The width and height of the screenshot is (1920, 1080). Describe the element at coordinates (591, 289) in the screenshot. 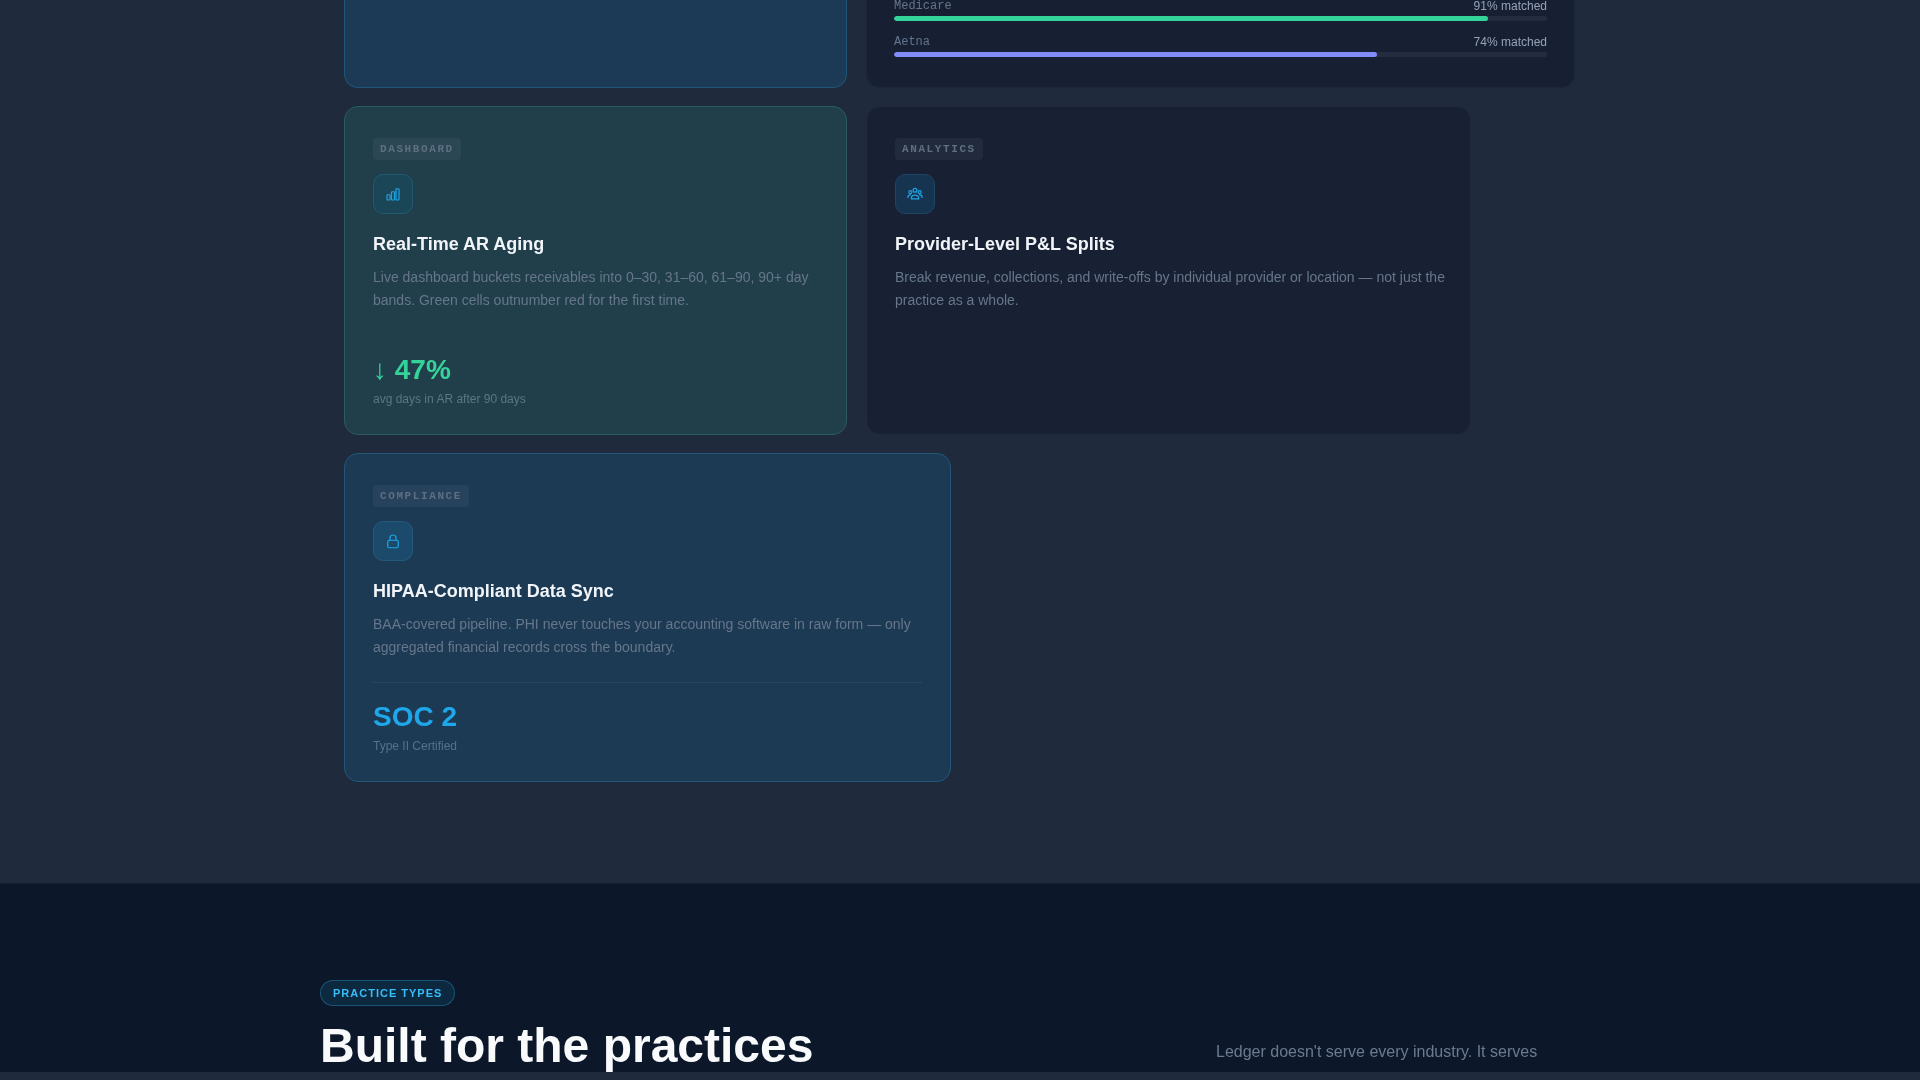

I see `card-description: Live dashboard buckets receivables into 0–30, 31–60, 61–90, 90+ day bands. Green cells outnumber red for the first time.` at that location.